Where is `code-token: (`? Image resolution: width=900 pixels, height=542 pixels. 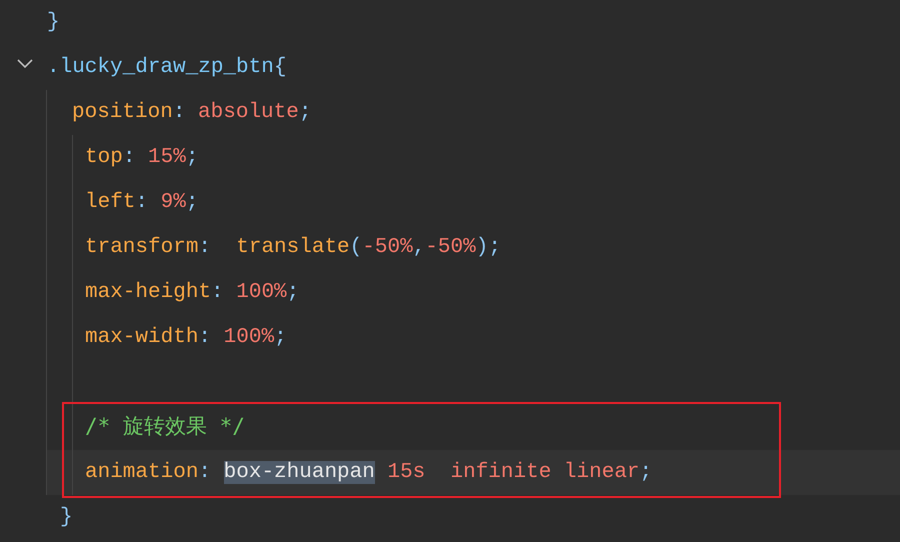
code-token: ( is located at coordinates (356, 247).